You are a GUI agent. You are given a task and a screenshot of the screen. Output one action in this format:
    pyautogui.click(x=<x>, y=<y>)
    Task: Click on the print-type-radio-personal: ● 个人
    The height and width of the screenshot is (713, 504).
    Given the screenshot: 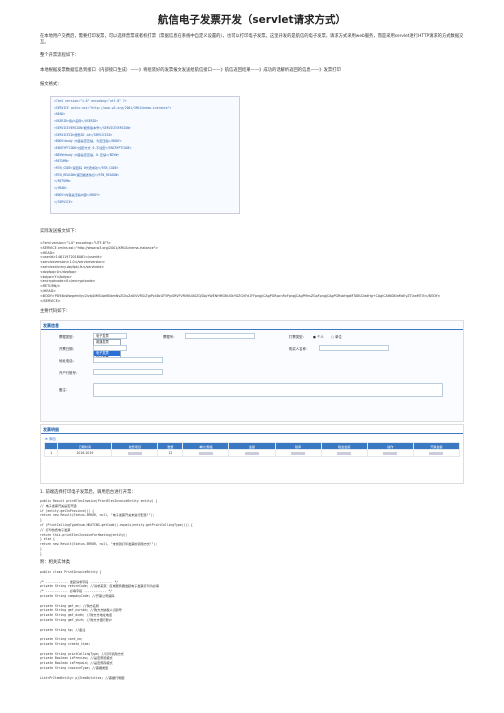 What is the action you would take?
    pyautogui.click(x=318, y=336)
    